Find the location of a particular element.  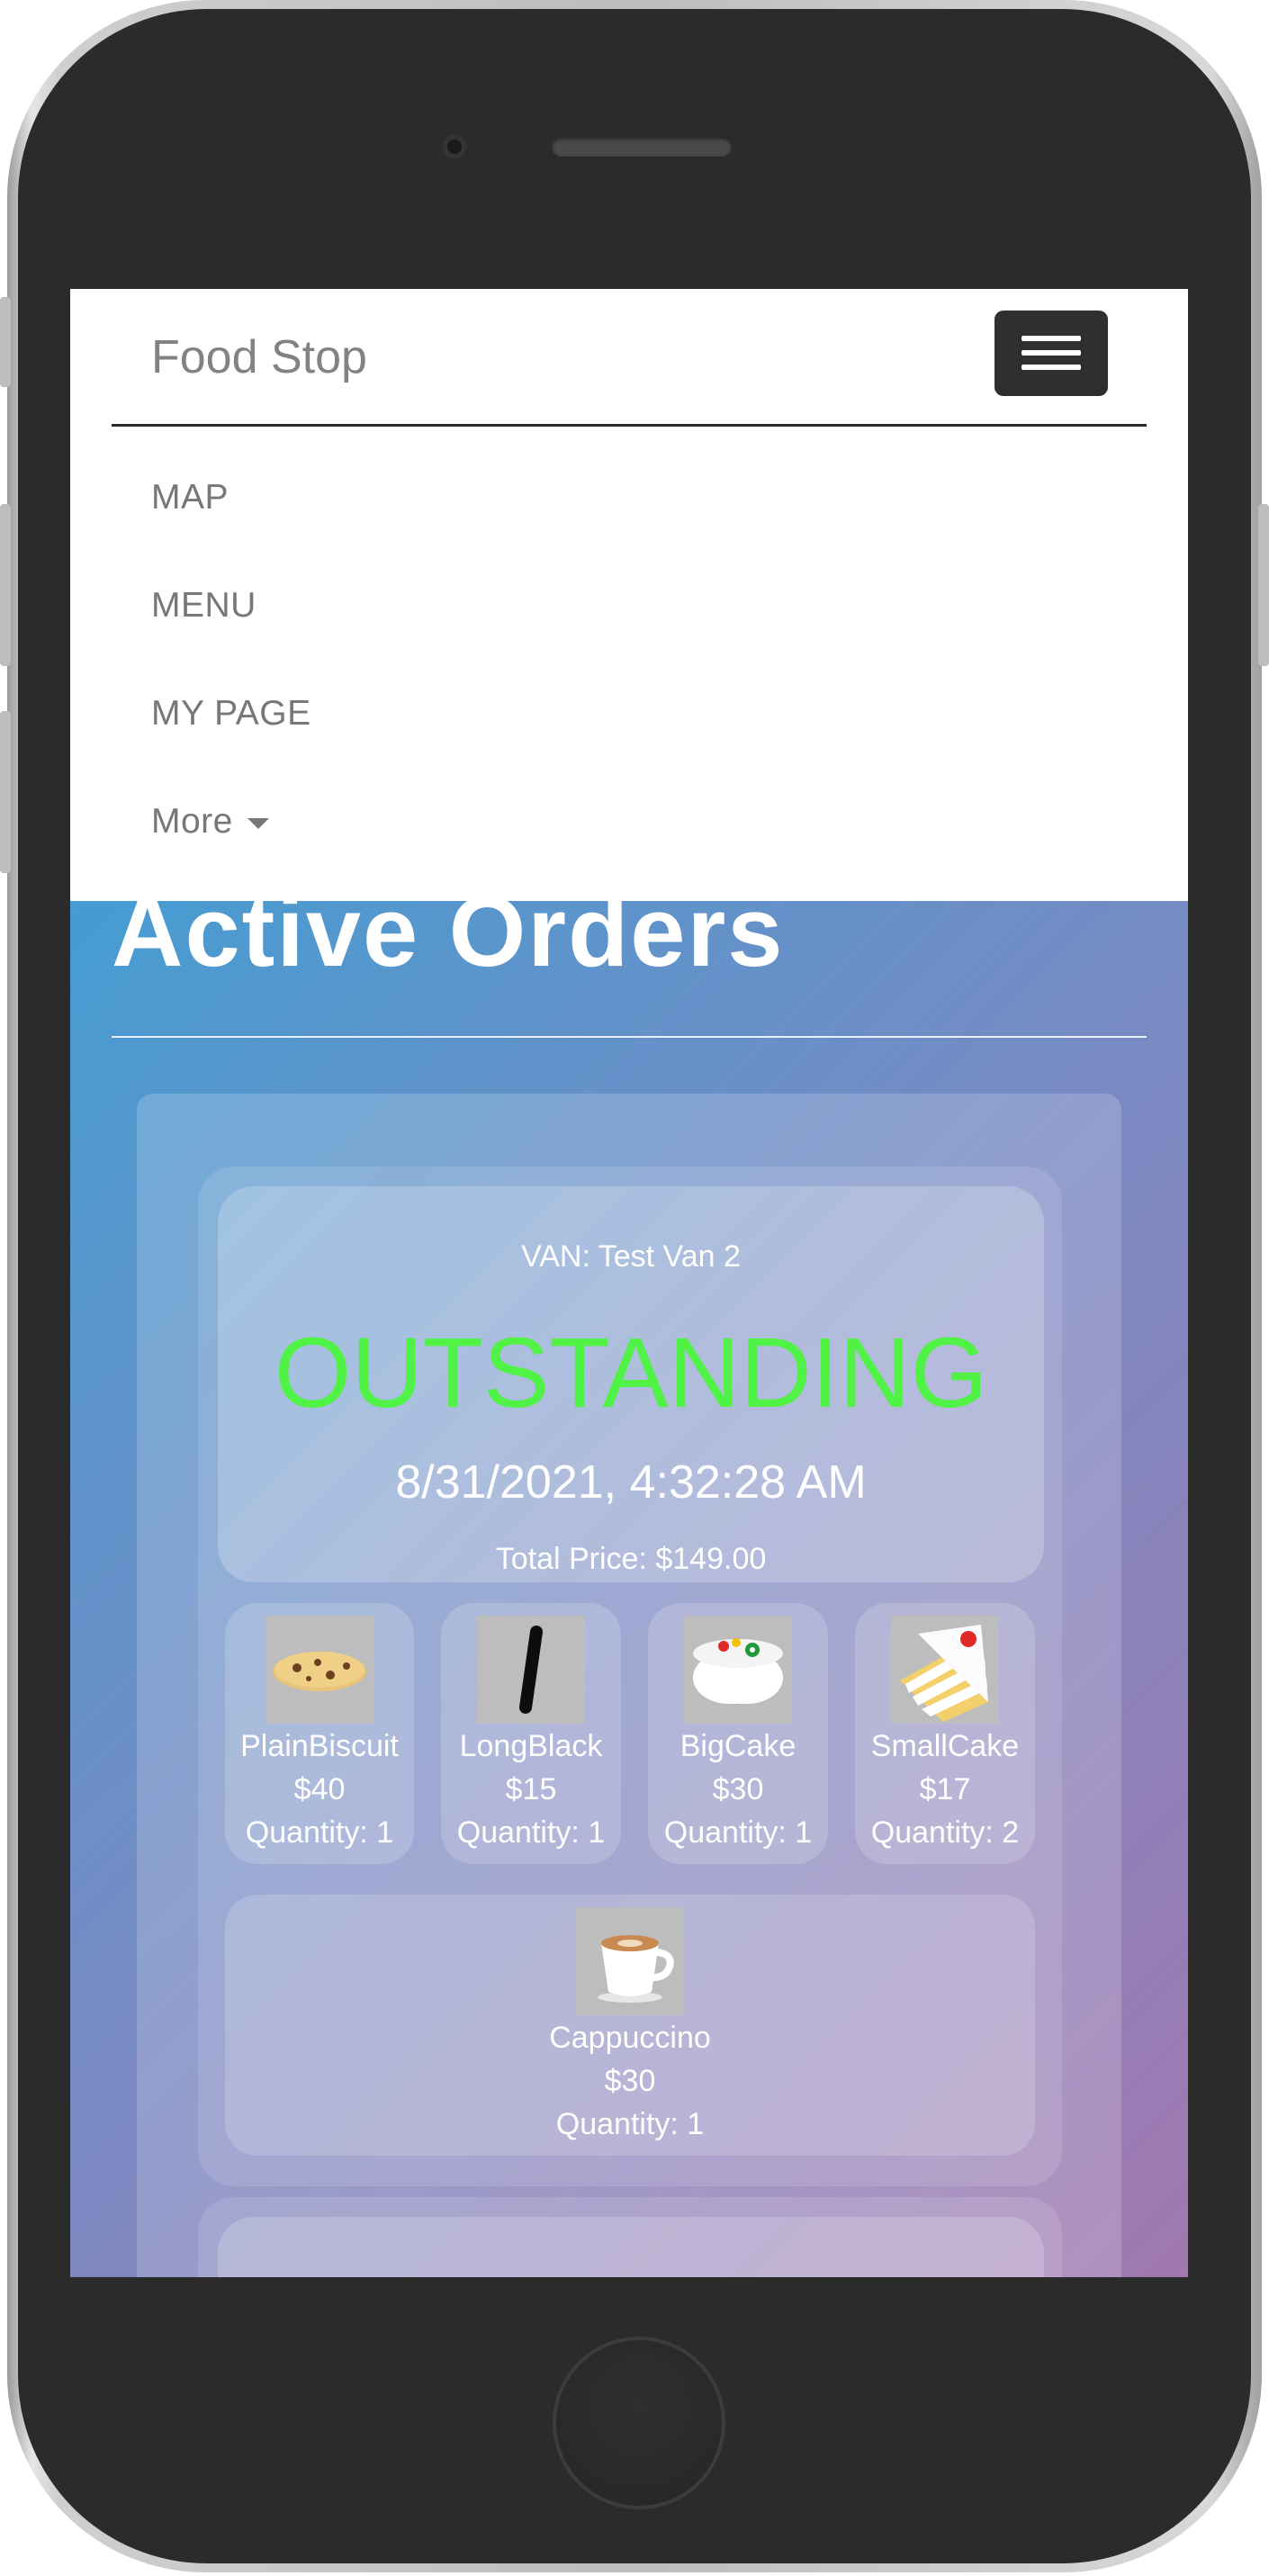

item-quantity: Quantity: 2 is located at coordinates (945, 1832).